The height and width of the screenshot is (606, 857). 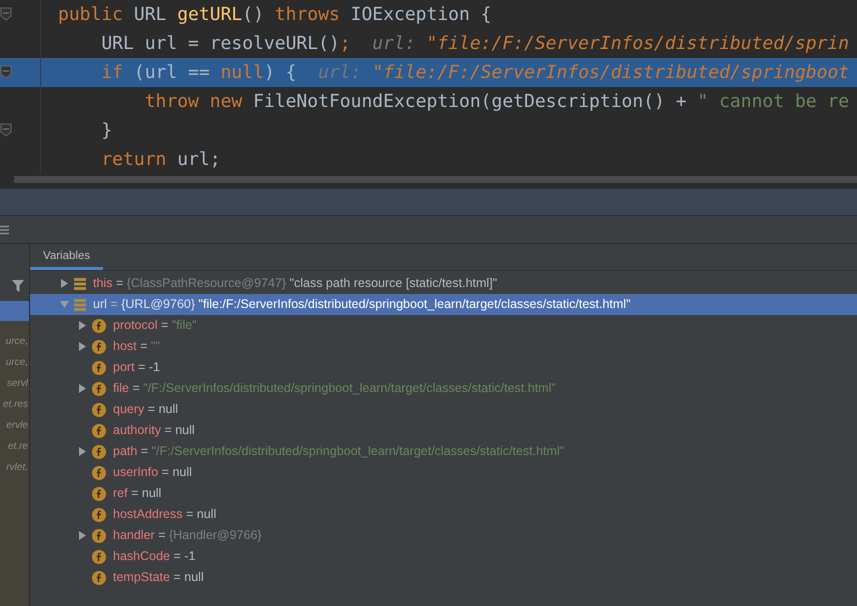 I want to click on variable-text: userInfo = null, so click(x=152, y=473).